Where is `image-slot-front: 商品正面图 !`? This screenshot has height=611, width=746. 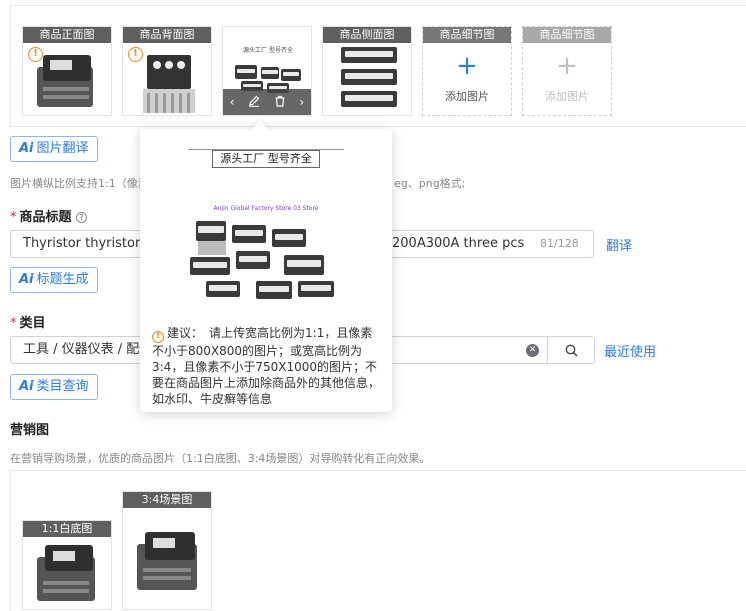
image-slot-front: 商品正面图 ! is located at coordinates (67, 71).